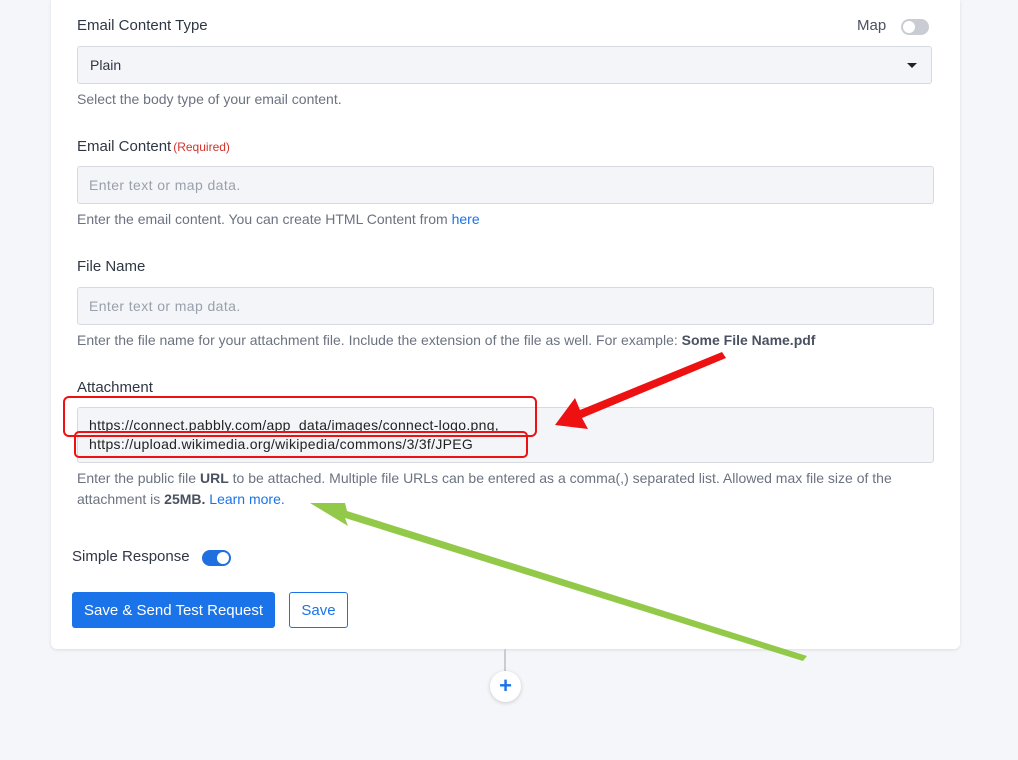 The width and height of the screenshot is (1018, 760). What do you see at coordinates (142, 25) in the screenshot?
I see `email-content-type-label: Email Content Type` at bounding box center [142, 25].